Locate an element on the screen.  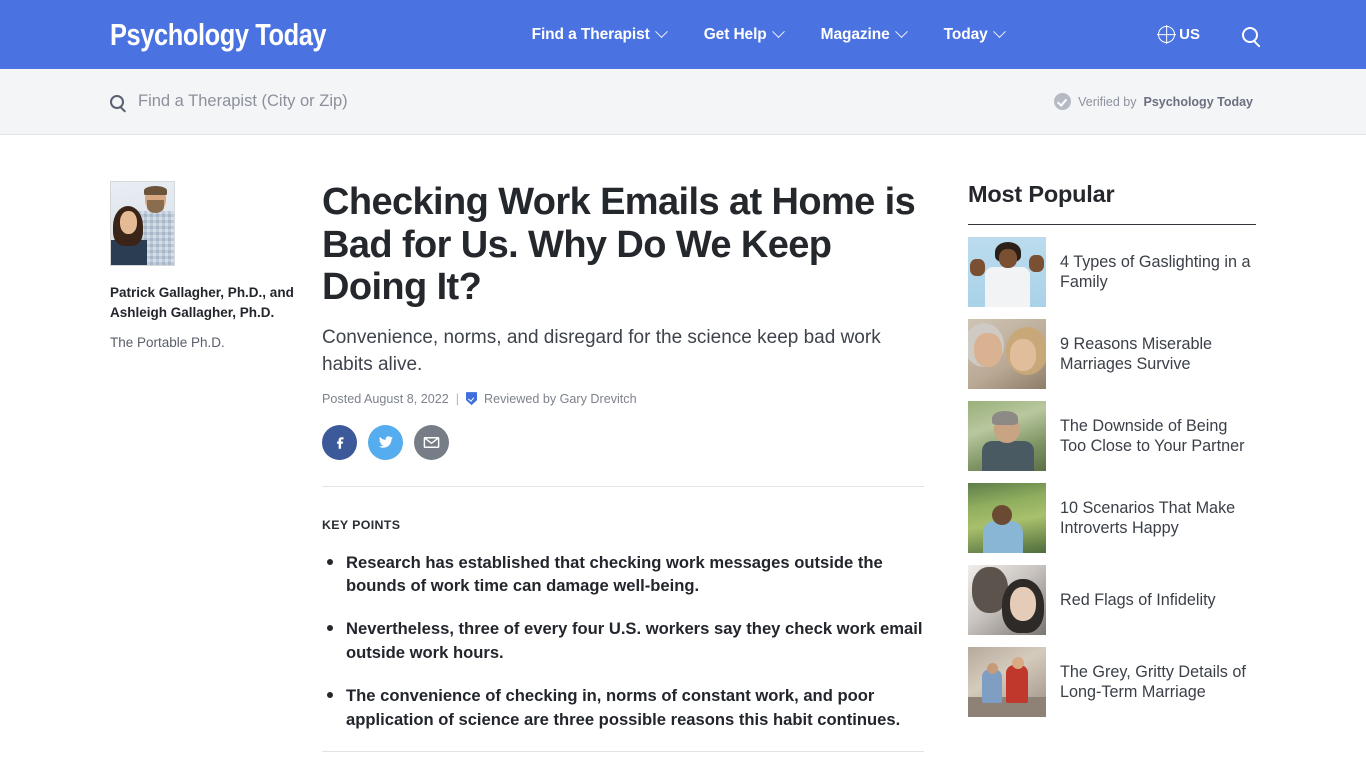
nav-item-get-help: Get Help is located at coordinates (744, 34).